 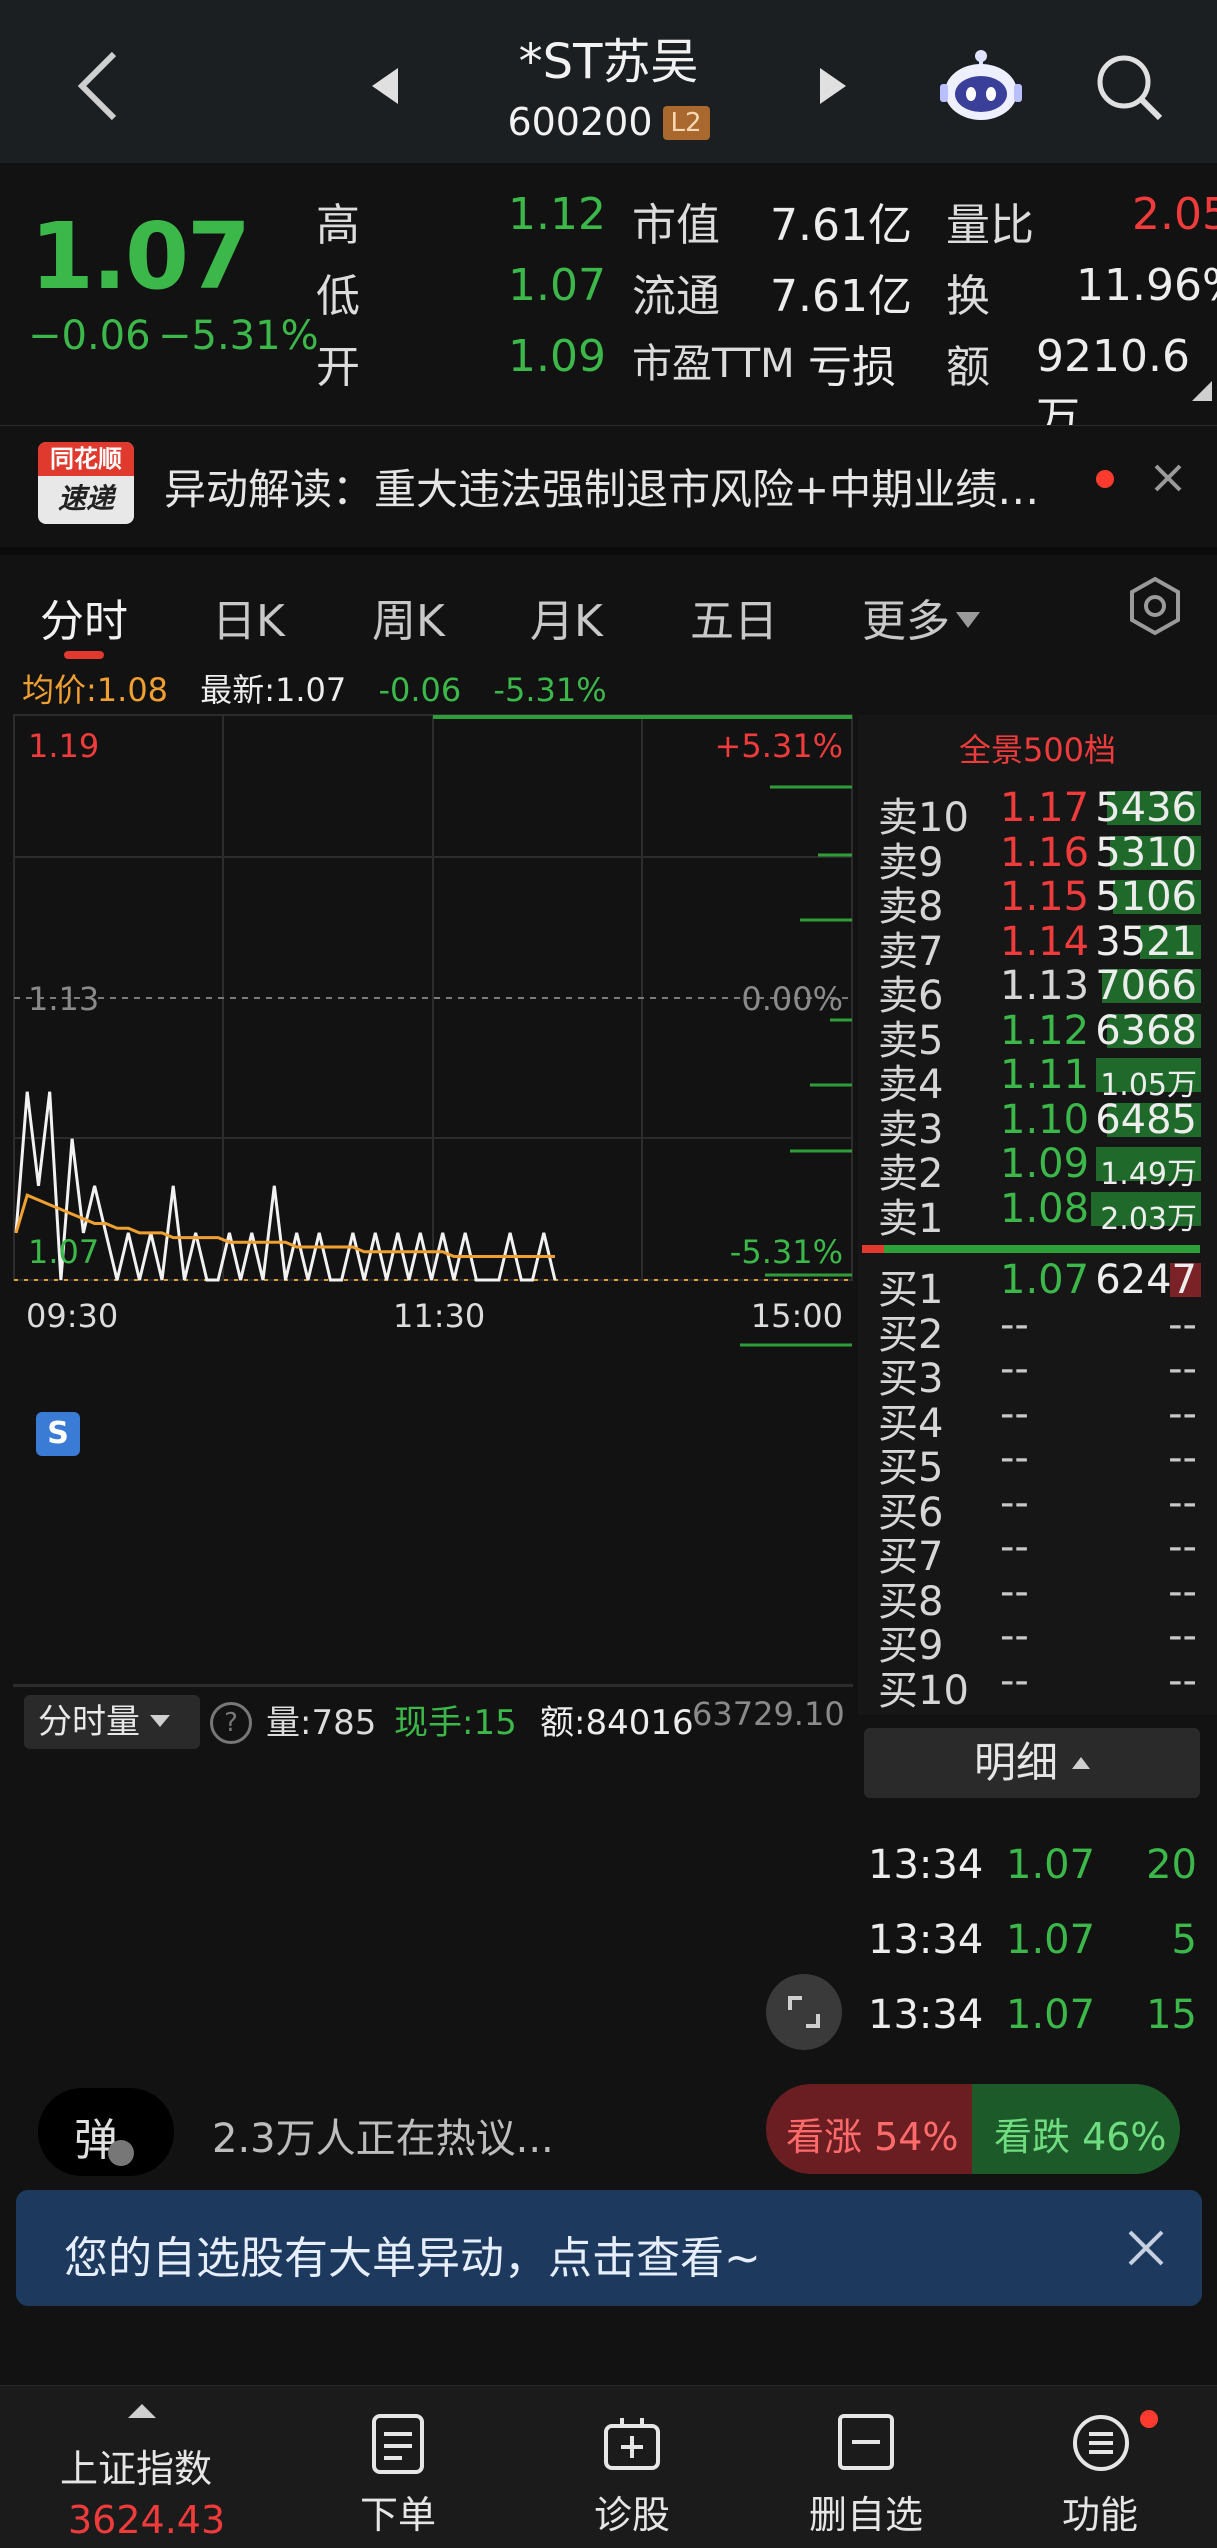 I want to click on signal-s-marker: S, so click(x=58, y=1434).